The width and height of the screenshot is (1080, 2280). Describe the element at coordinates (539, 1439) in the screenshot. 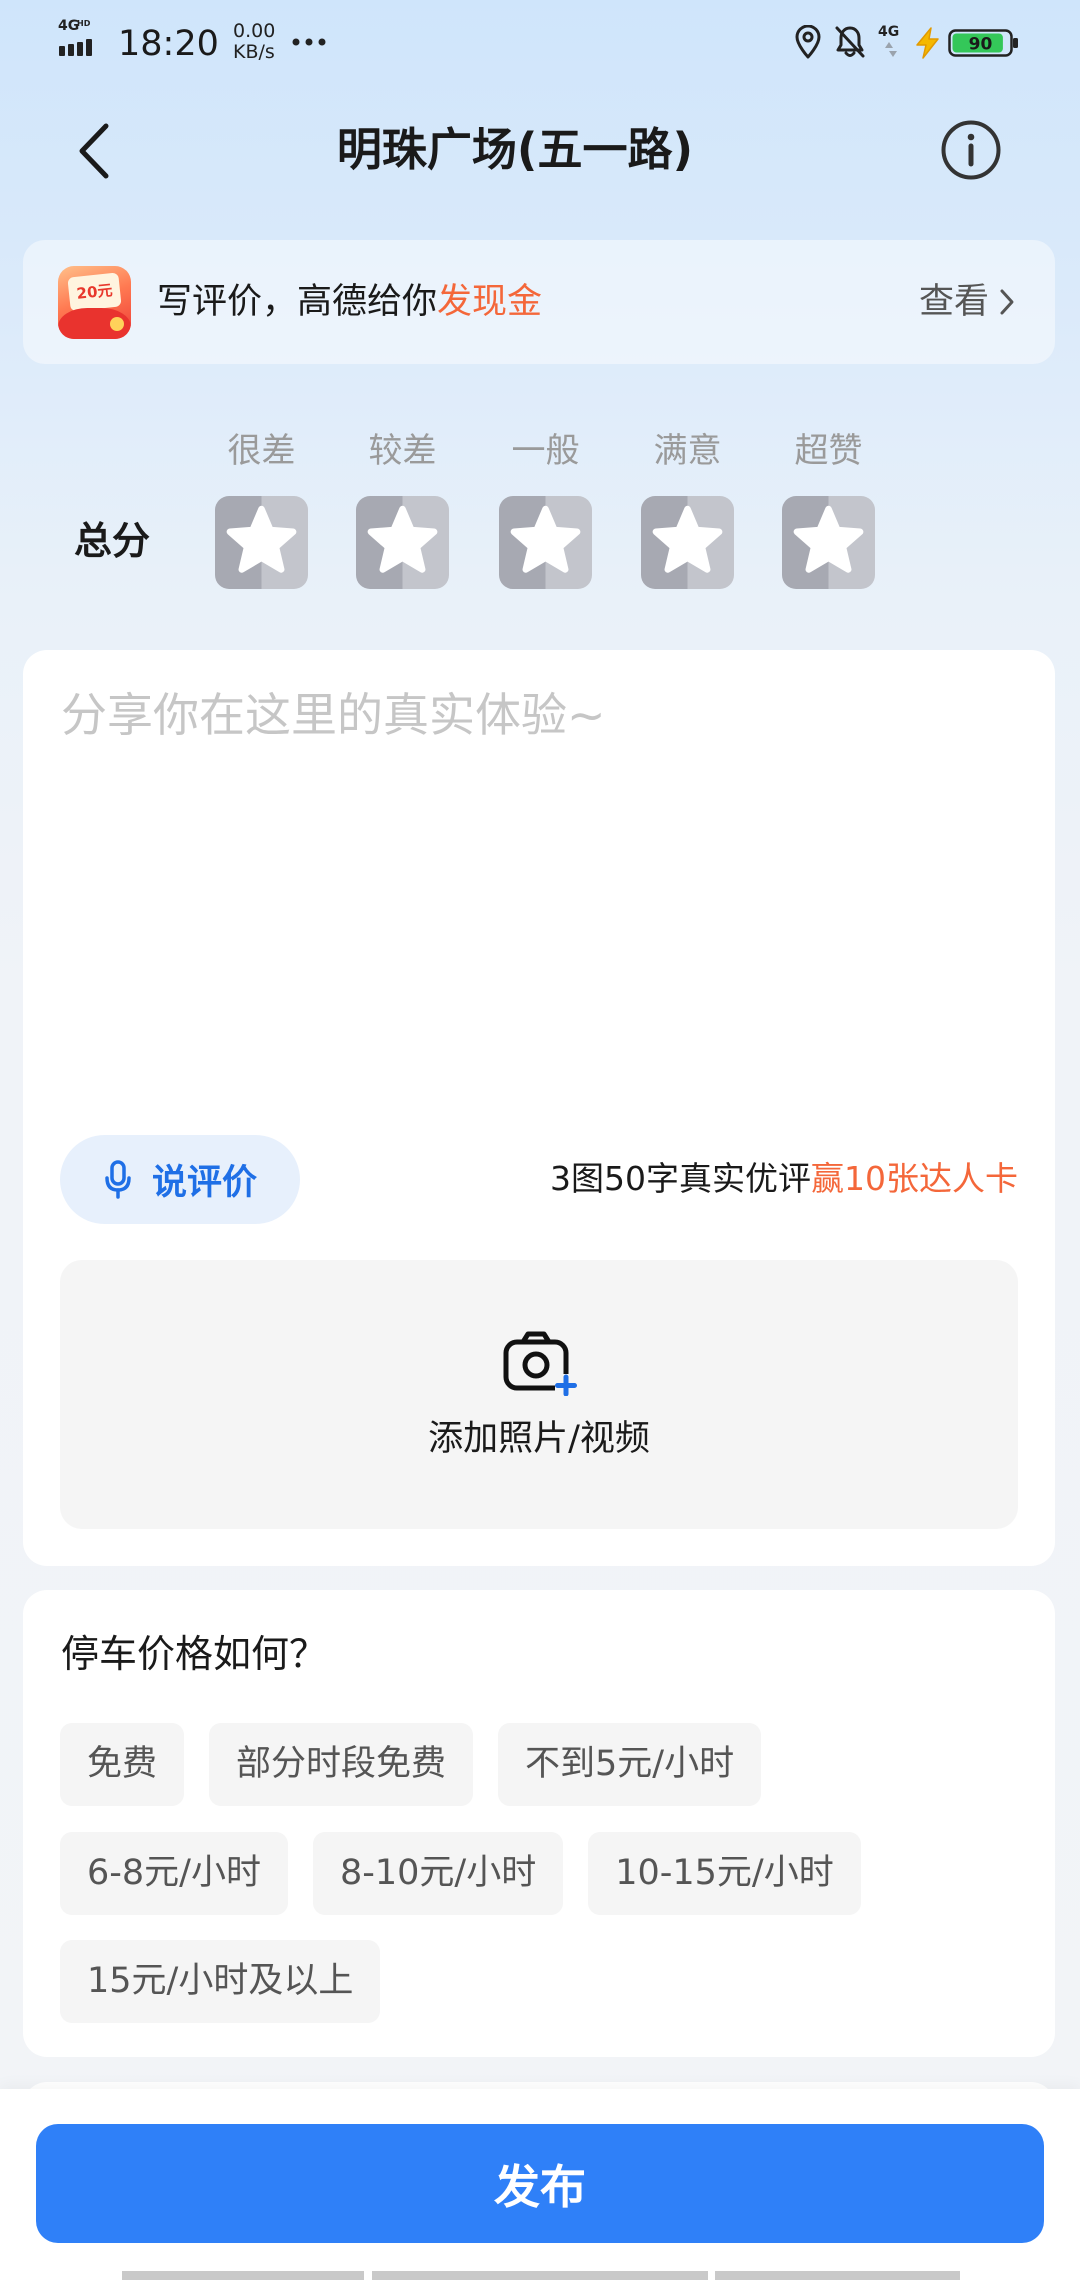

I see `add-media-label: 添加照片/视频` at that location.